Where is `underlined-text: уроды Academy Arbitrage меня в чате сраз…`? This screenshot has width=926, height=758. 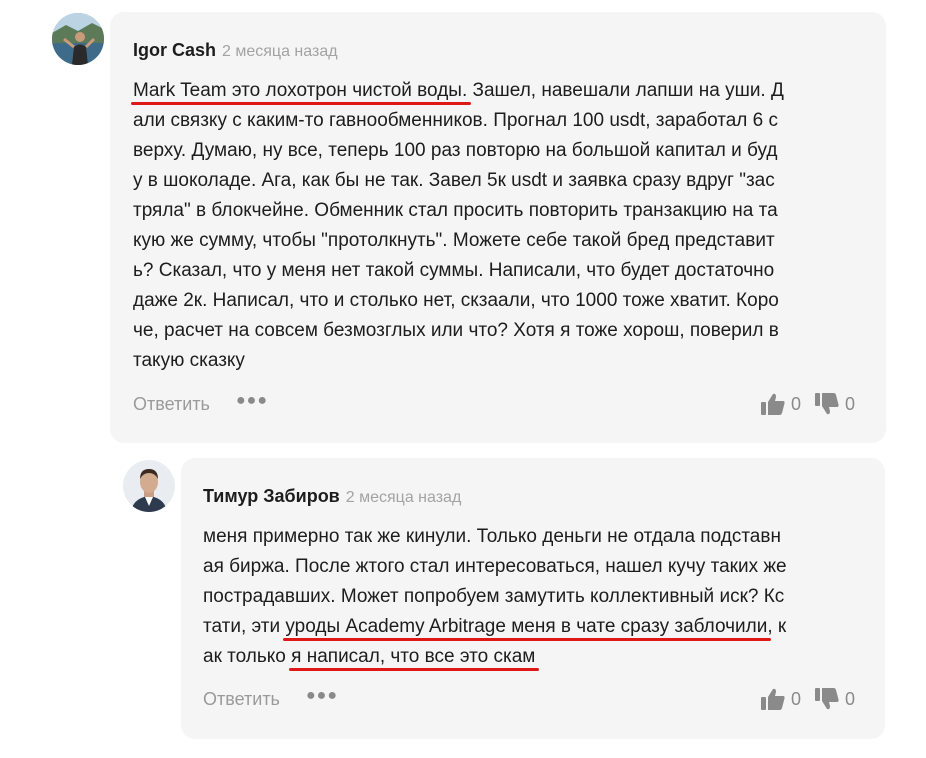 underlined-text: уроды Academy Arbitrage меня в чате сраз… is located at coordinates (526, 626).